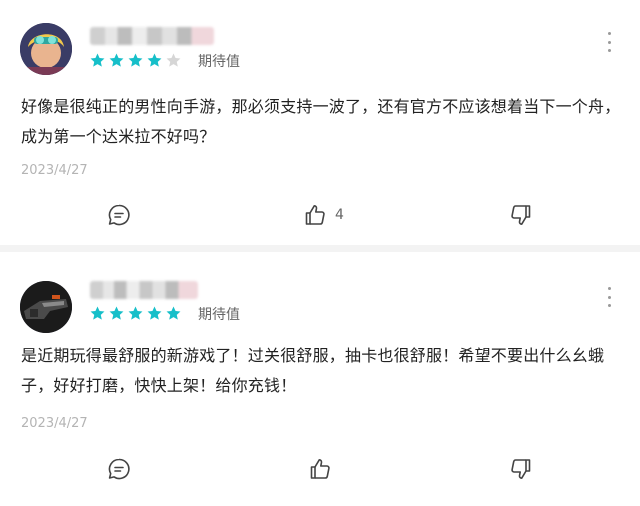 Image resolution: width=640 pixels, height=506 pixels. Describe the element at coordinates (320, 248) in the screenshot. I see `section-divider` at that location.